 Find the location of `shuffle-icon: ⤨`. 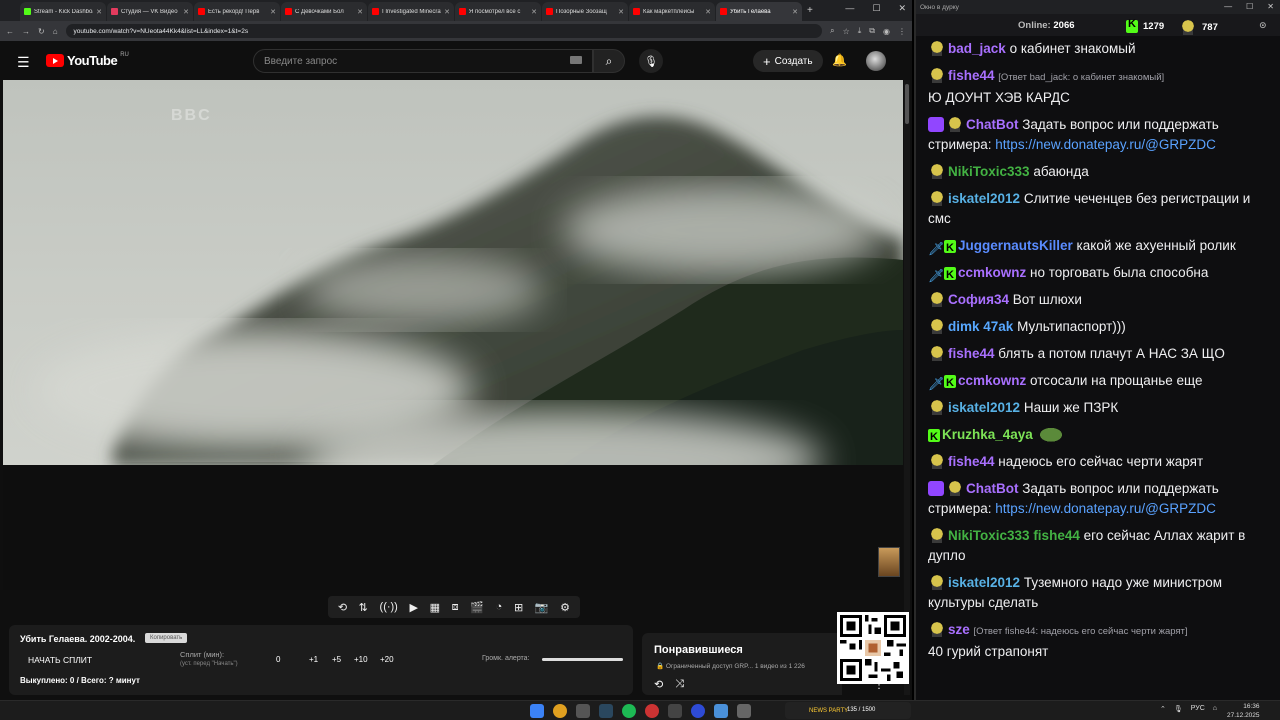

shuffle-icon: ⤨ is located at coordinates (679, 684).